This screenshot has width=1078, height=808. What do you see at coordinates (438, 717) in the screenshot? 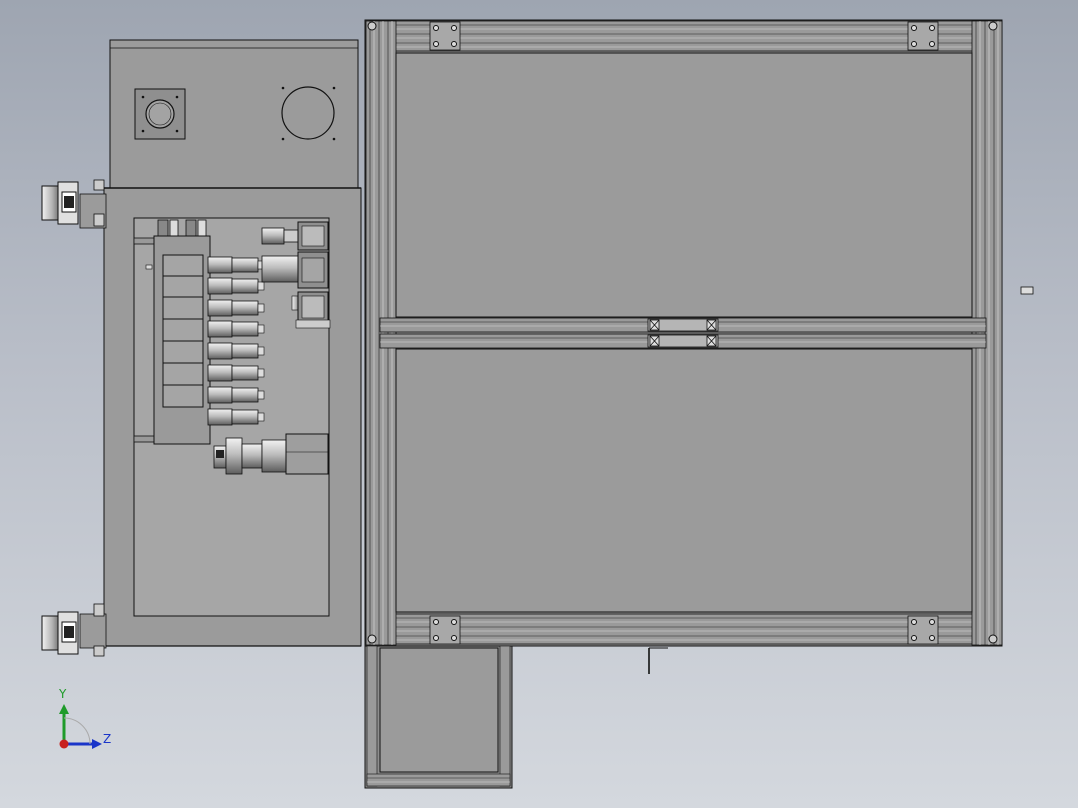
I see `bottom-extension` at bounding box center [438, 717].